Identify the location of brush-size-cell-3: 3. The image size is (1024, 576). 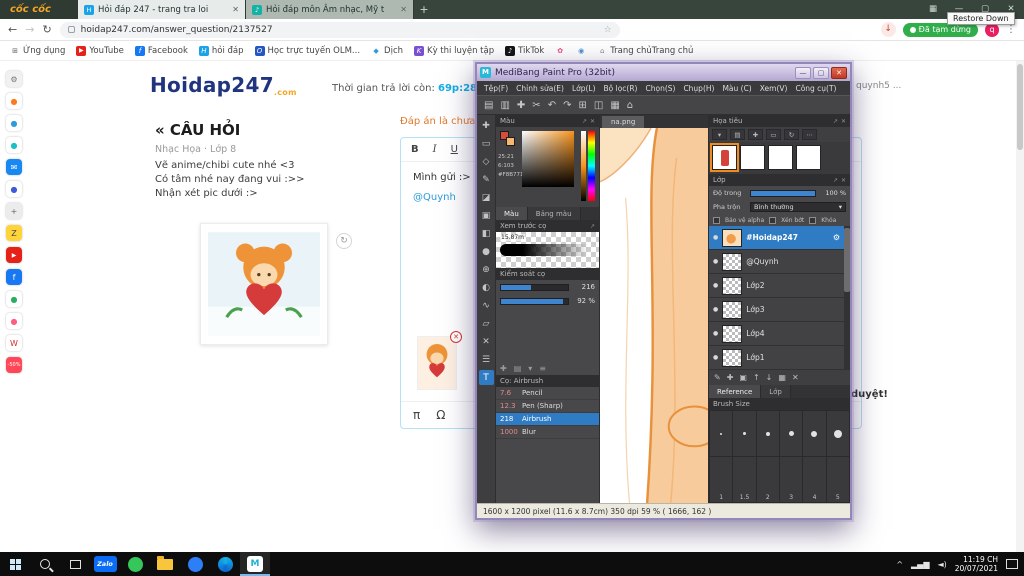
(791, 479).